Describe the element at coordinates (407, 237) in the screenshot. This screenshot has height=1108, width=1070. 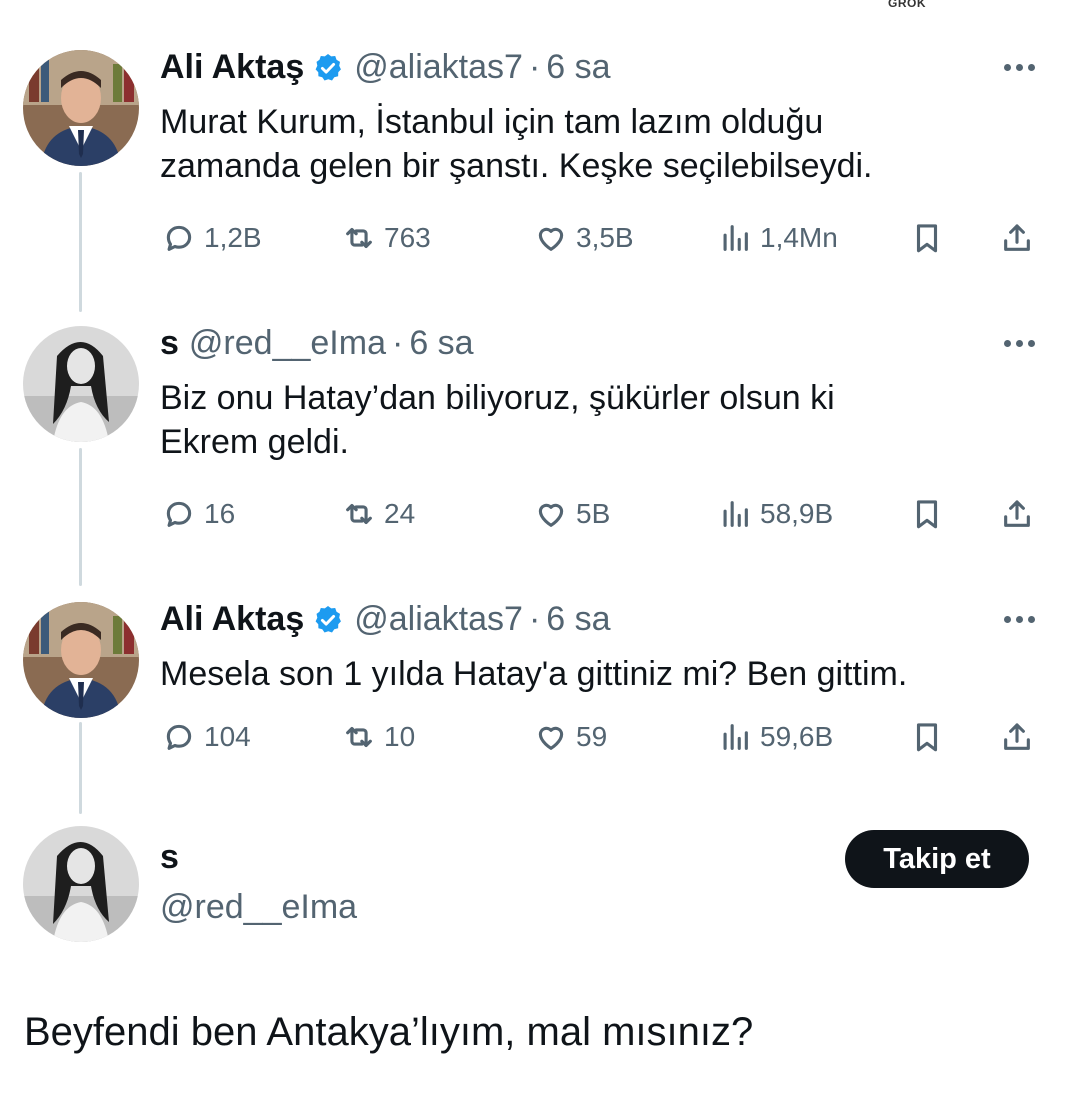
I see `retweet-count: 763` at that location.